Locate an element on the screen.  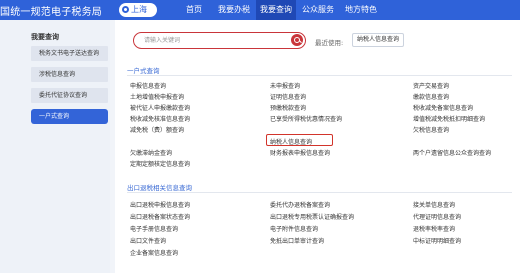
link-export-document-query: 出口文件查询 is located at coordinates (148, 240).